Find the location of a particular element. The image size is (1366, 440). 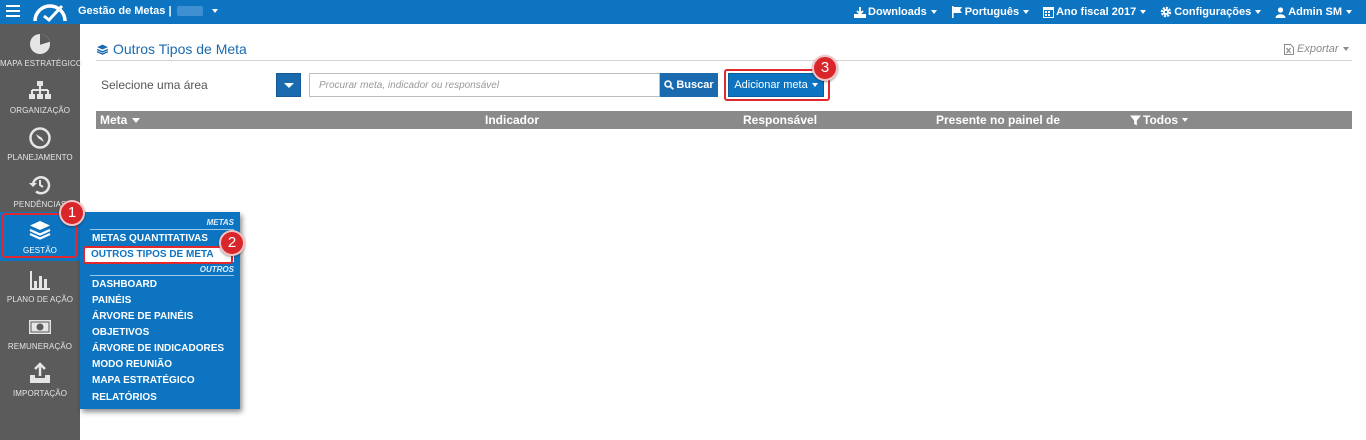

flag-icon is located at coordinates (956, 12).